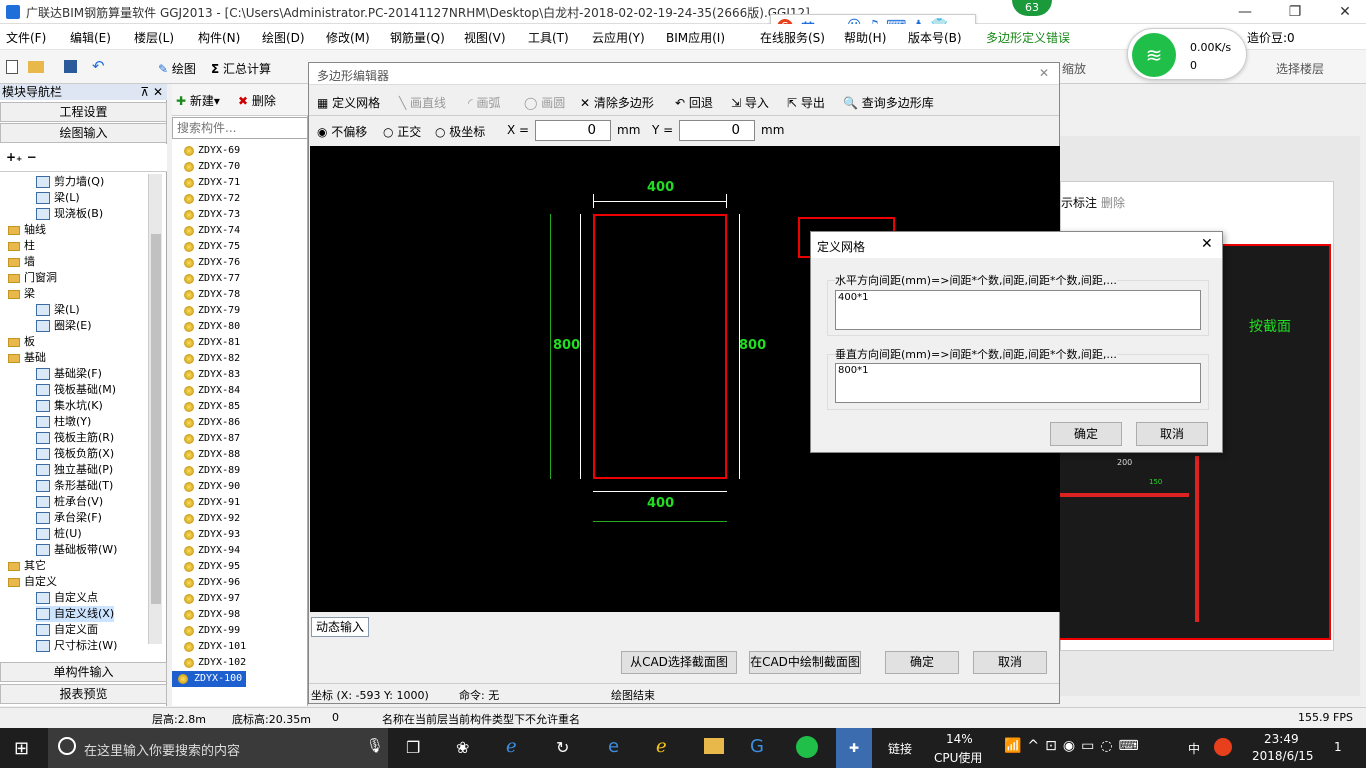 Image resolution: width=1366 pixels, height=768 pixels. What do you see at coordinates (69, 406) in the screenshot?
I see `tree-item: 集水坑(K)` at bounding box center [69, 406].